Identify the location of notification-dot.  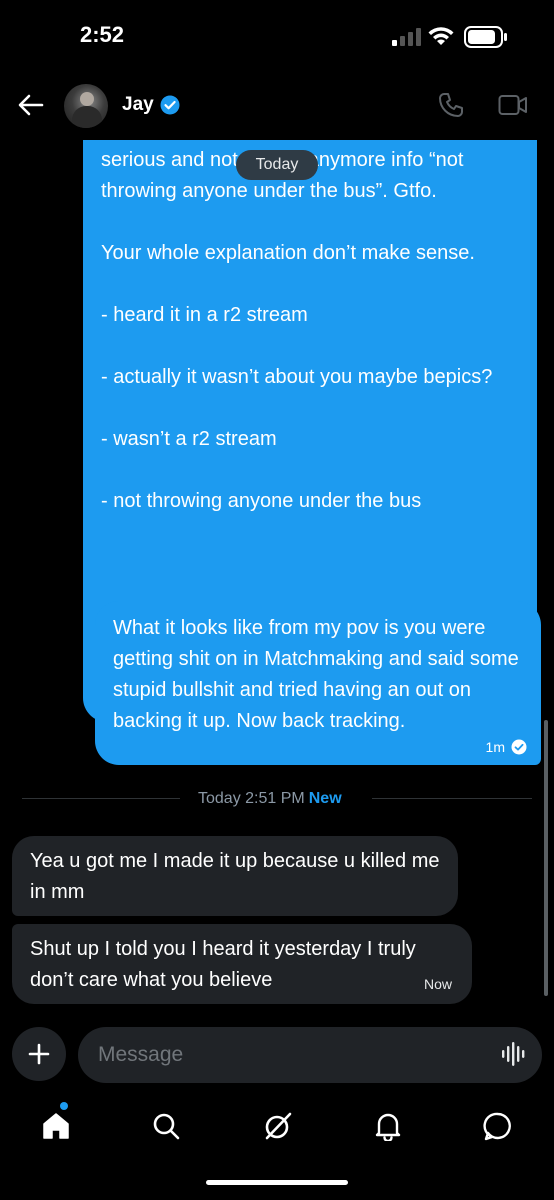
(64, 1106).